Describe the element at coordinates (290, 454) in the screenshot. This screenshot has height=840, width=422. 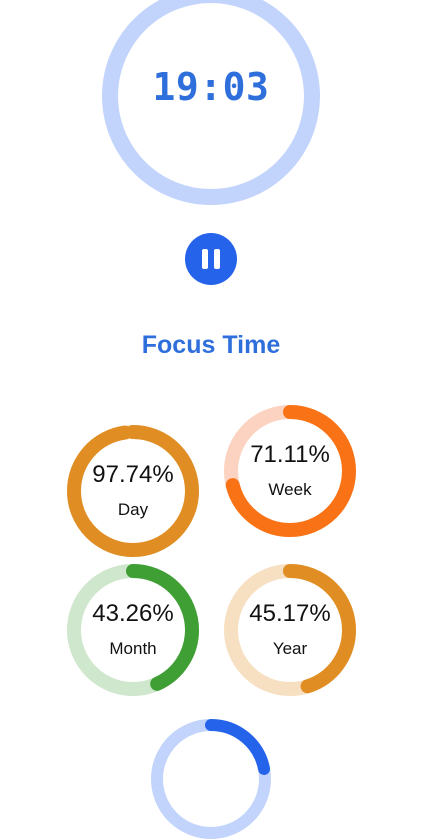
I see `stat-percent: 71.11%` at that location.